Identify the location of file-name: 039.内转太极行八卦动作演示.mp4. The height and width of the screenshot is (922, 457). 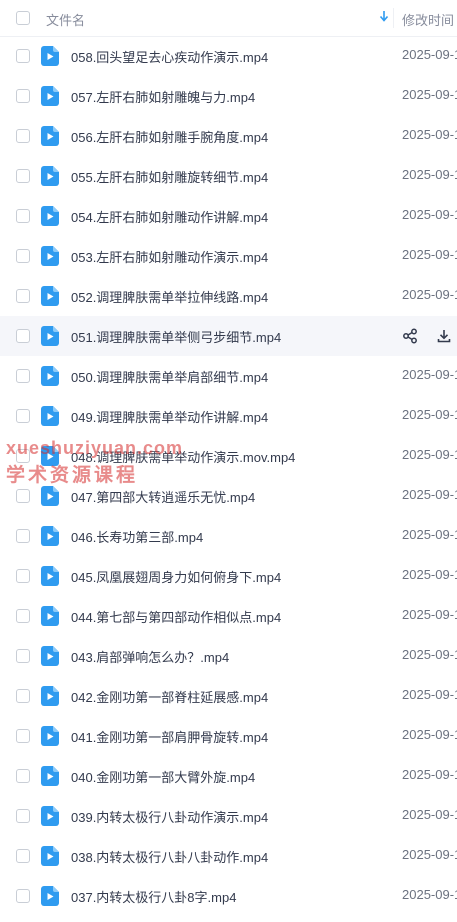
(169, 816).